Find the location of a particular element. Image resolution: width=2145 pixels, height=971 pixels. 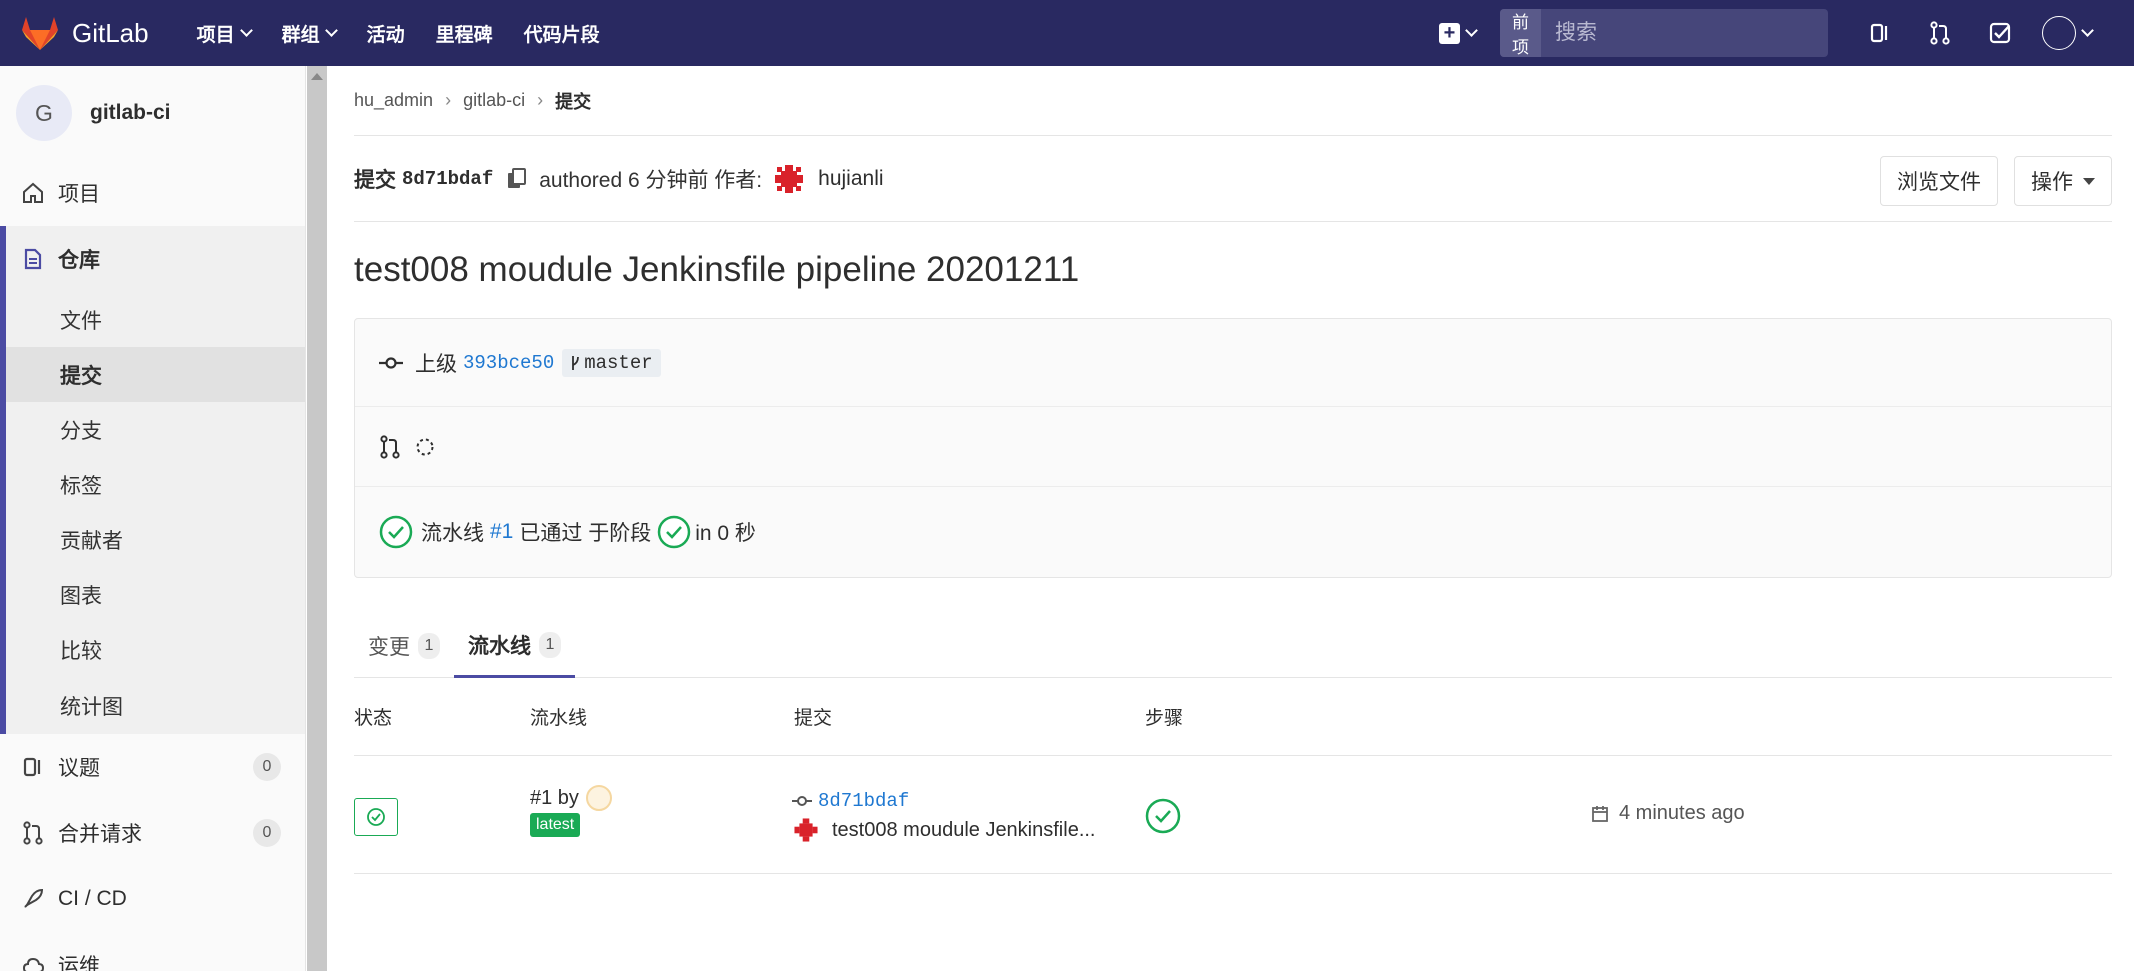

sidebar-section-repository: 仓库 文件 提交 分支 标签 贡献者 图表 比较 统计图 is located at coordinates (152, 480).